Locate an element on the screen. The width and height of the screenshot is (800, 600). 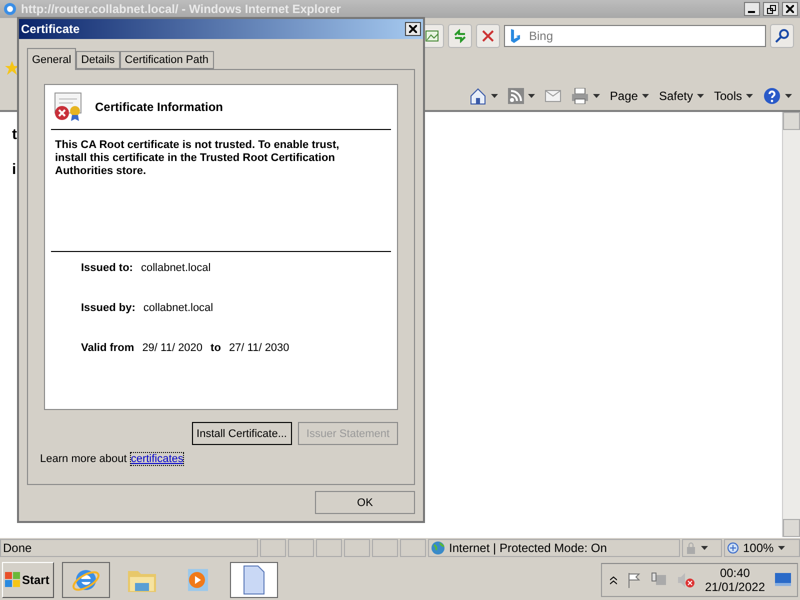
field-value: 27/ 11/ 2030 is located at coordinates (259, 348).